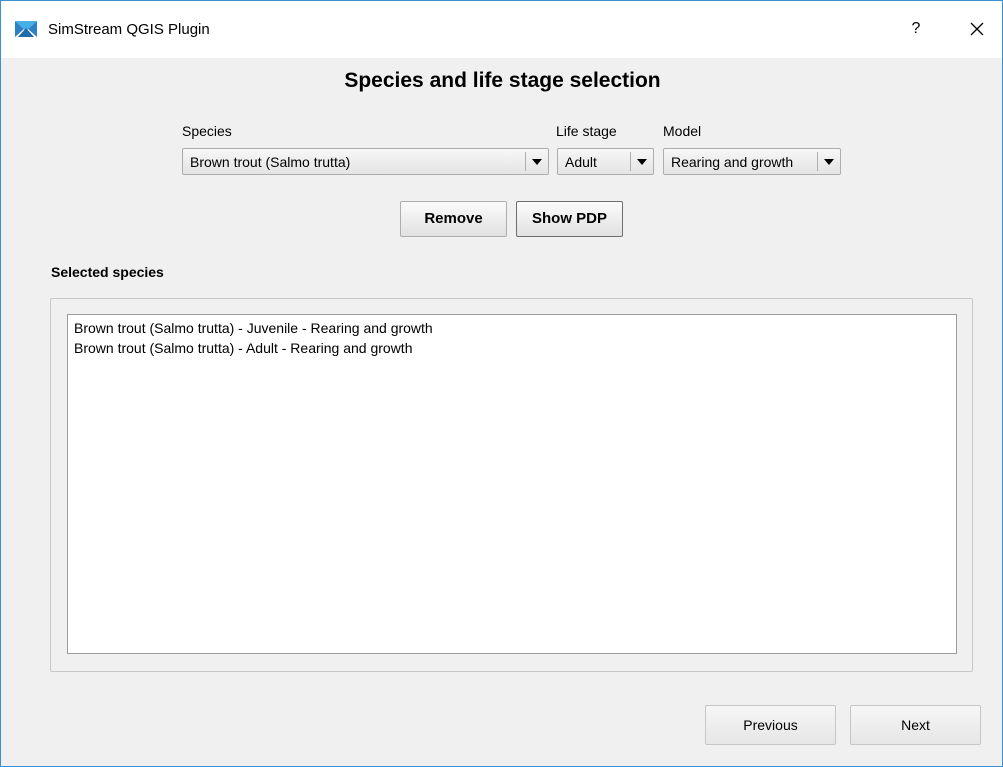  What do you see at coordinates (586, 131) in the screenshot?
I see `life-stage-label: Life stage` at bounding box center [586, 131].